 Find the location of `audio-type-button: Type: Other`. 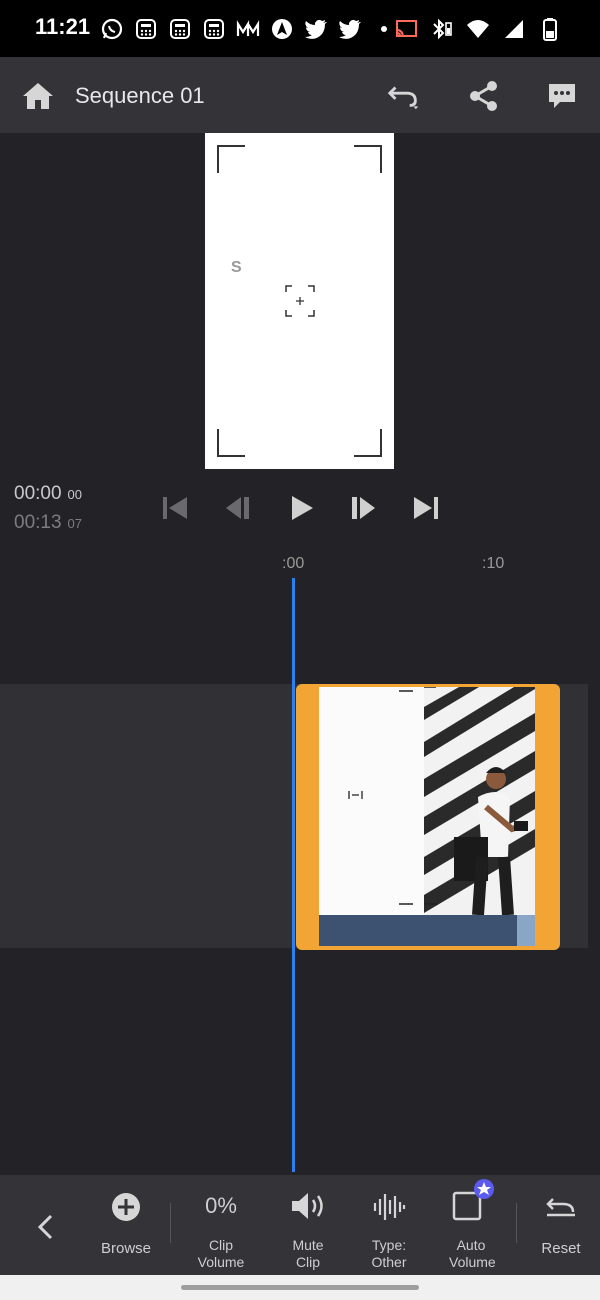

audio-type-button: Type: Other is located at coordinates (389, 1225).